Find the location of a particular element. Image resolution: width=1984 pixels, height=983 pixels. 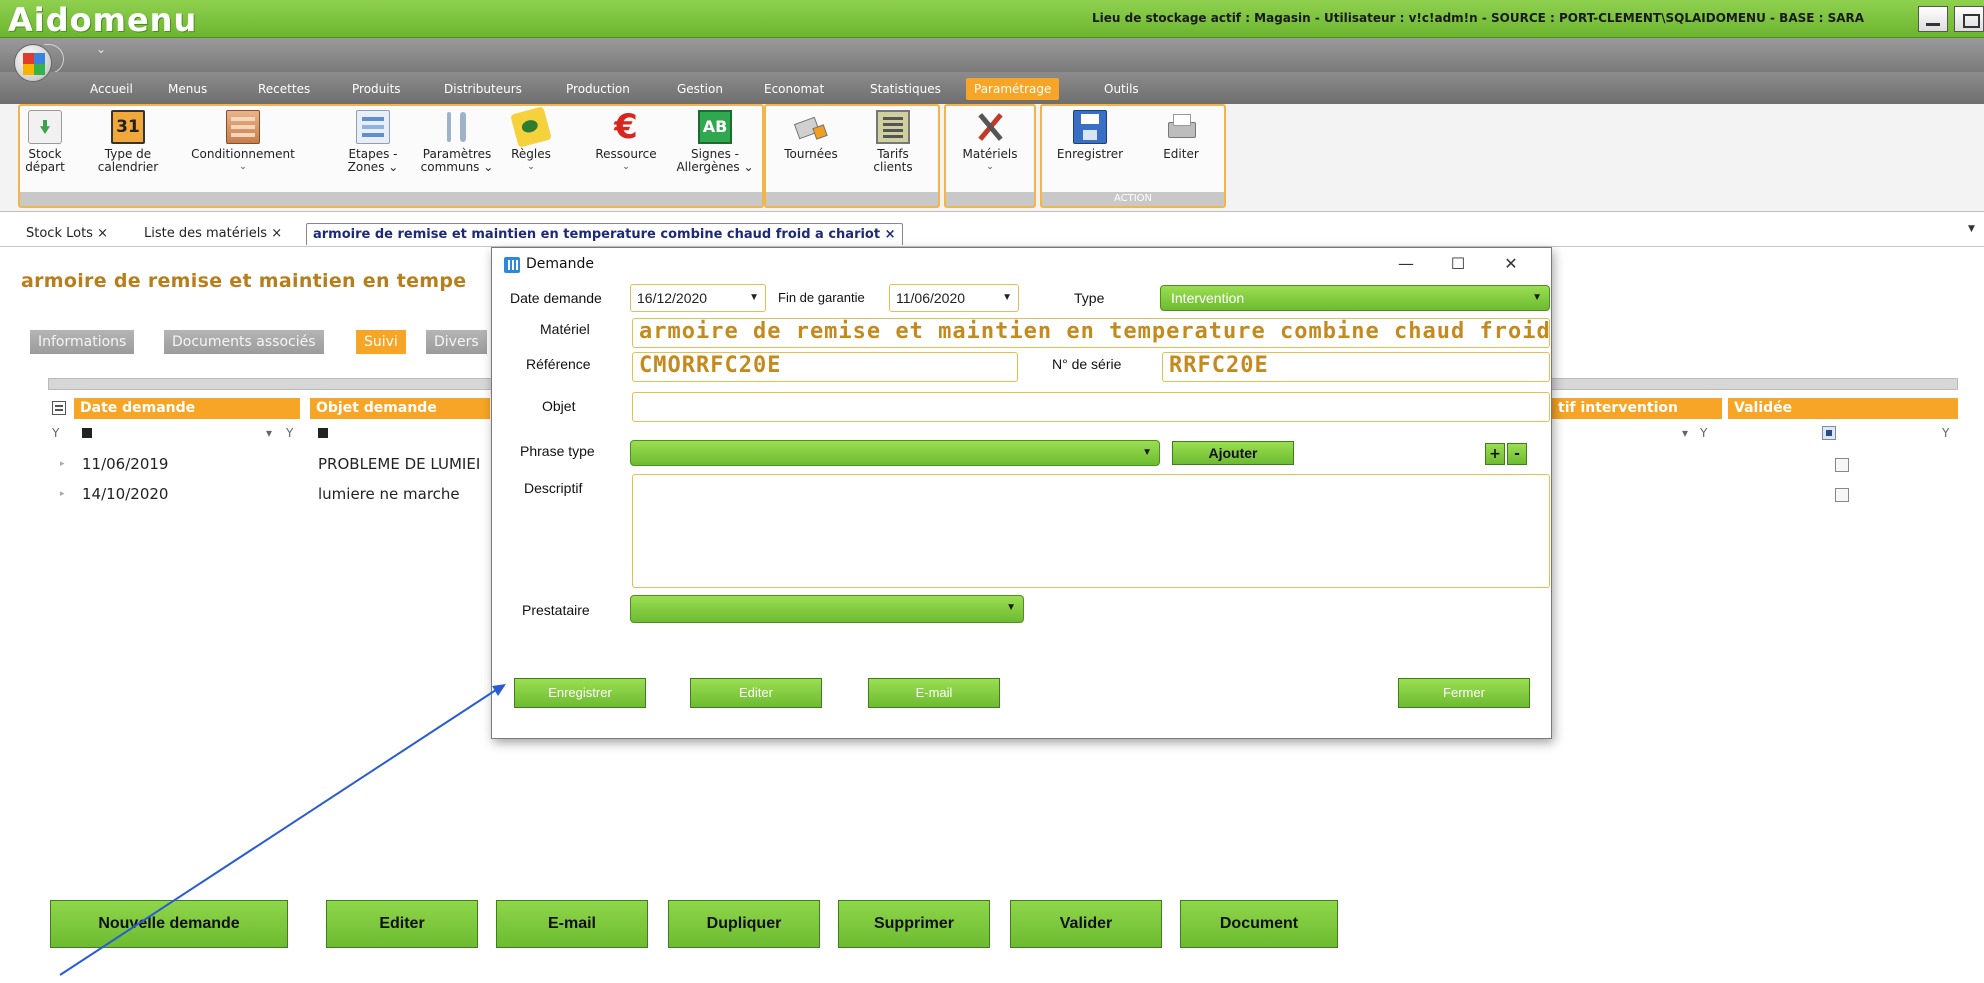

menu-tab-gestion: Gestion is located at coordinates (700, 89).